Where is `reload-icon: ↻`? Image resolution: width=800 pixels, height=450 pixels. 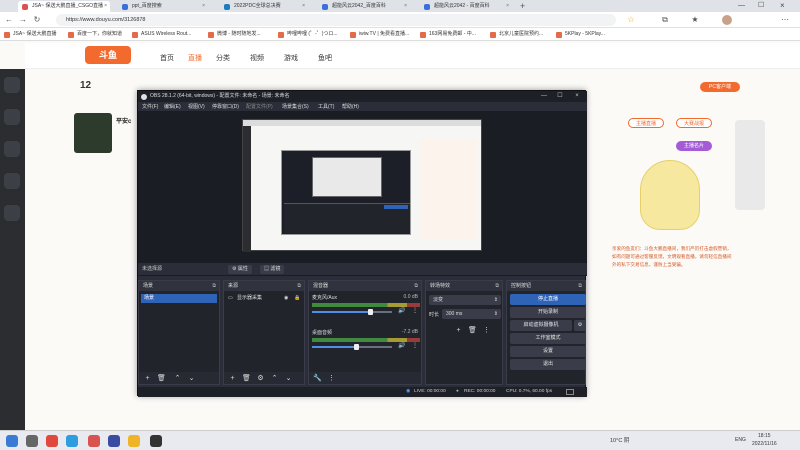
reload-icon: ↻ is located at coordinates (37, 20).